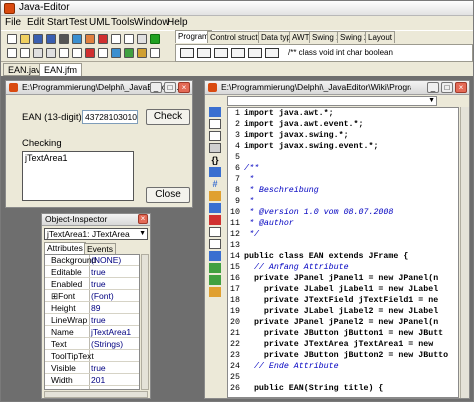 The width and height of the screenshot is (474, 402). What do you see at coordinates (152, 22) in the screenshot?
I see `menu-window: Window` at bounding box center [152, 22].